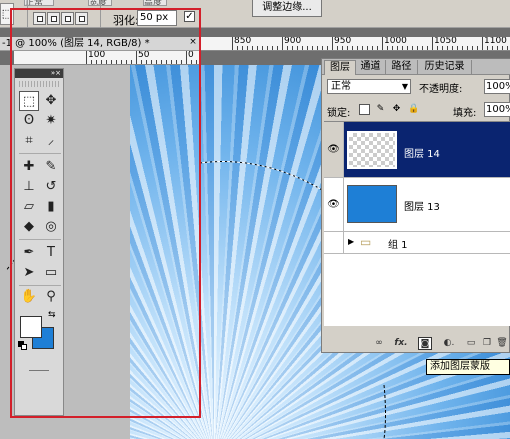 The image size is (510, 439). I want to click on hand-icon: ✋, so click(29, 297).